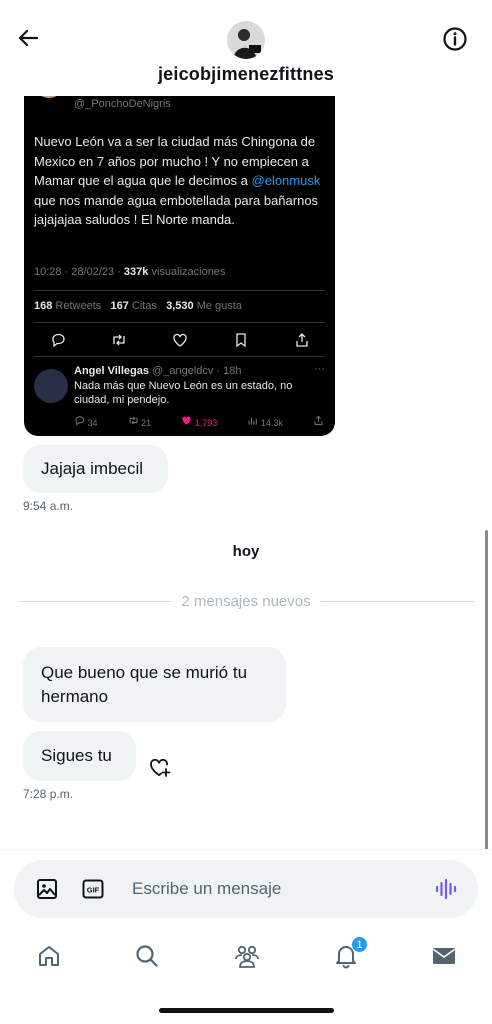 Image resolution: width=492 pixels, height=1024 pixels. Describe the element at coordinates (246, 1010) in the screenshot. I see `home-indicator` at that location.